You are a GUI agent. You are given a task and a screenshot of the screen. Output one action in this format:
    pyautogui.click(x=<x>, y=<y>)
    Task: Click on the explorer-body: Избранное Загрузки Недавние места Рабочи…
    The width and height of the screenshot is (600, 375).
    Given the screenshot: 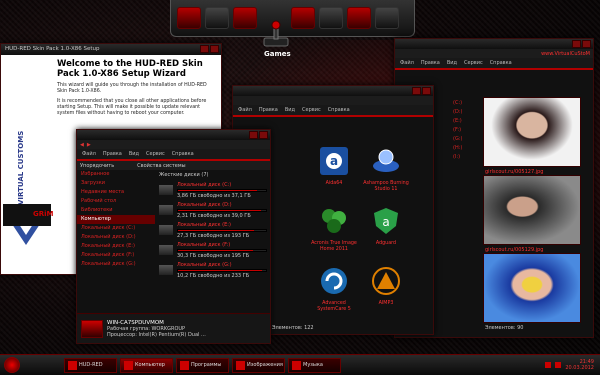 What is the action you would take?
    pyautogui.click(x=173, y=225)
    